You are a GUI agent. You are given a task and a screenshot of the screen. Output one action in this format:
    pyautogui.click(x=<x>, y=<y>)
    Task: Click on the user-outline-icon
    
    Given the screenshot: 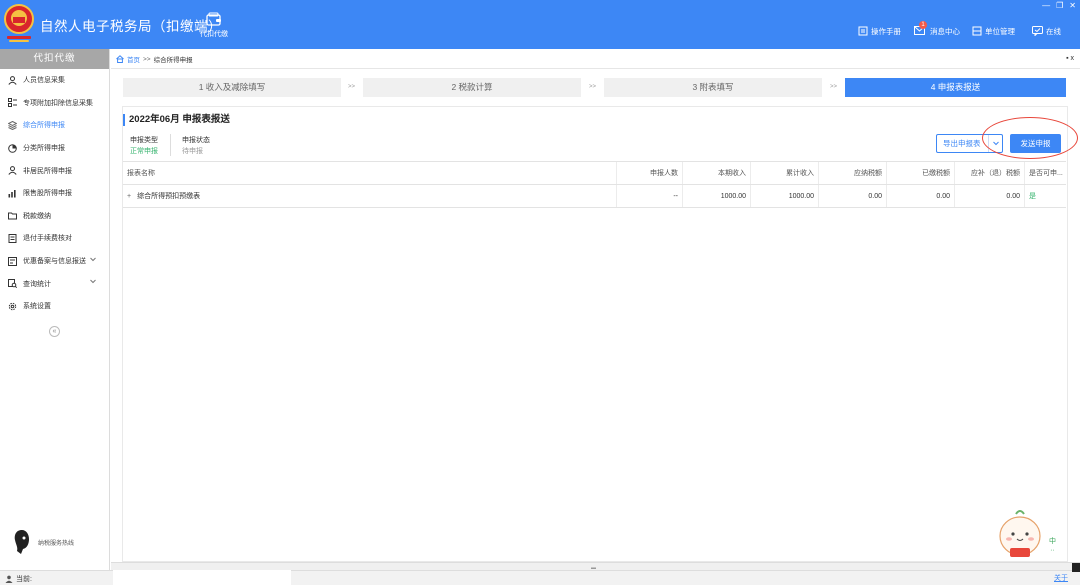 What is the action you would take?
    pyautogui.click(x=12, y=171)
    